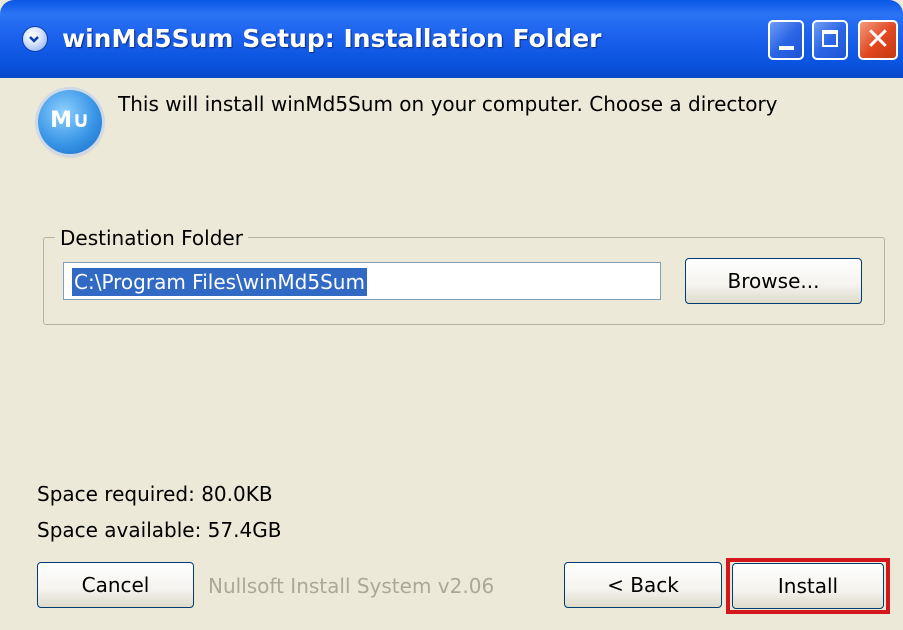  I want to click on close-icon: ✕, so click(878, 39).